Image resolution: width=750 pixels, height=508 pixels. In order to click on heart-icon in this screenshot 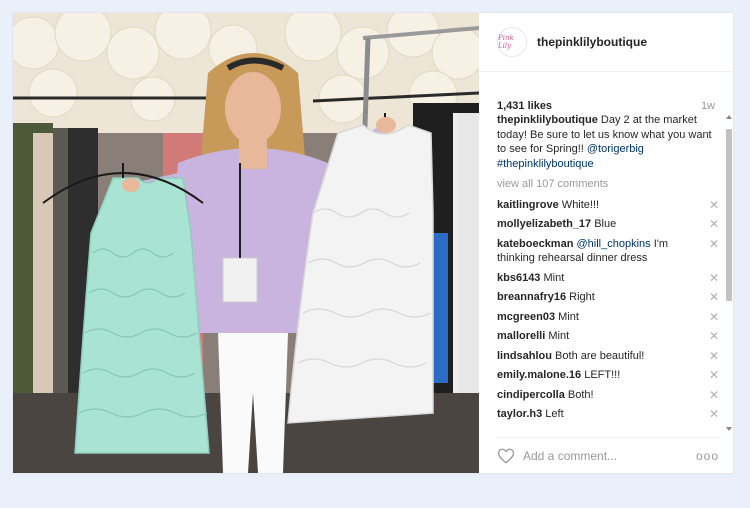, I will do `click(506, 456)`.